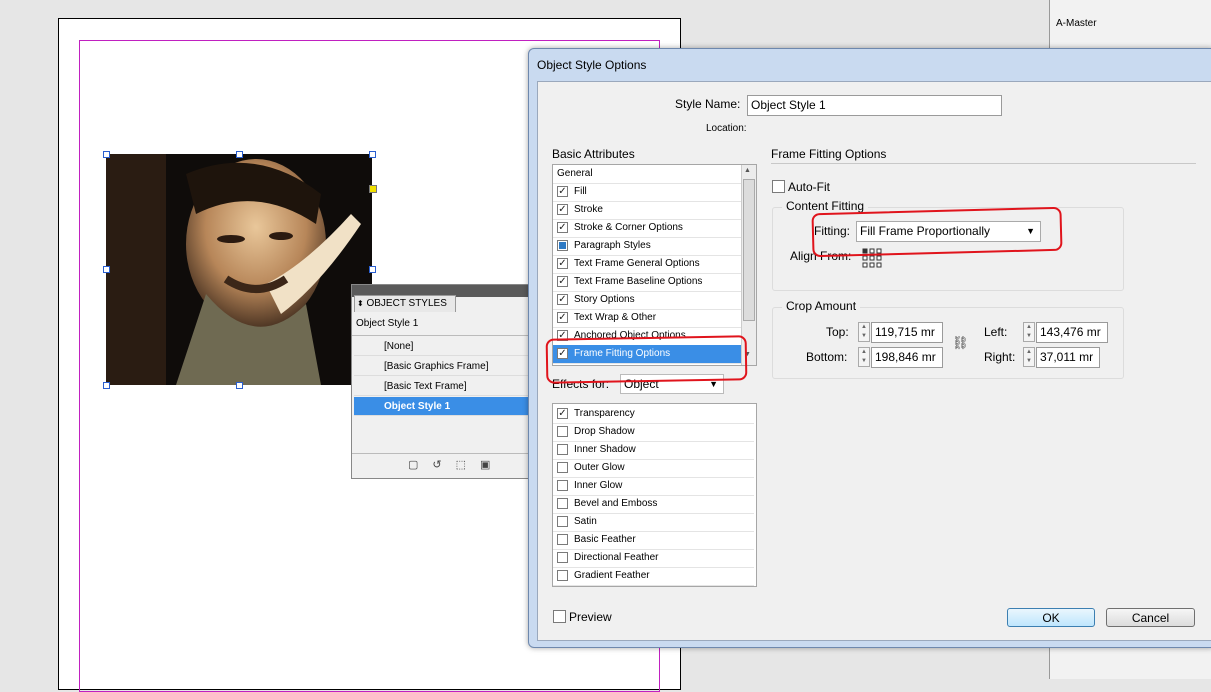 The image size is (1211, 692). Describe the element at coordinates (647, 192) in the screenshot. I see `attr-row-fill: ✓ Fill` at that location.